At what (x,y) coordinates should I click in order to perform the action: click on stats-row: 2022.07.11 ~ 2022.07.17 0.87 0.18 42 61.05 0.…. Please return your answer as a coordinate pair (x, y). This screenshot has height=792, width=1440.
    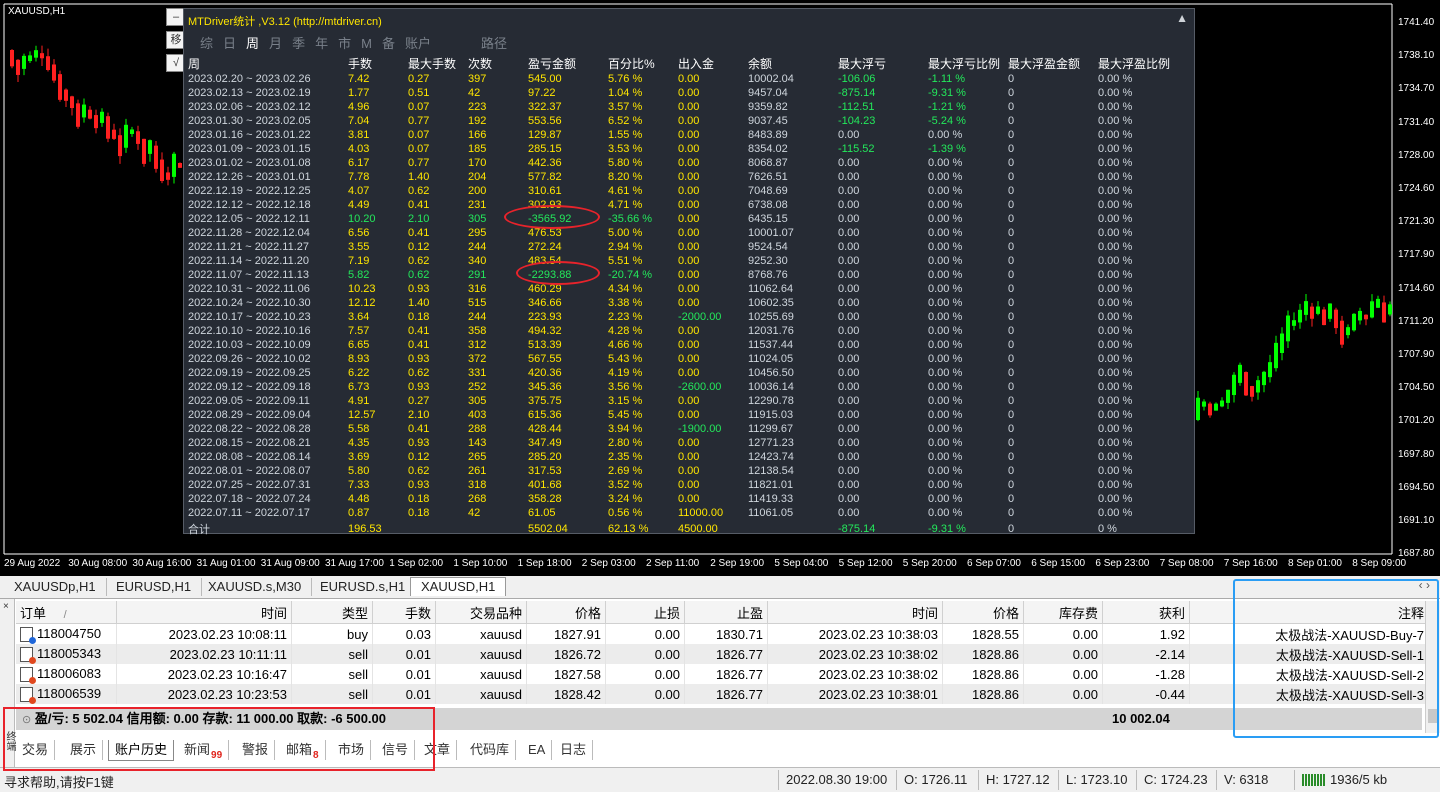
    Looking at the image, I should click on (683, 513).